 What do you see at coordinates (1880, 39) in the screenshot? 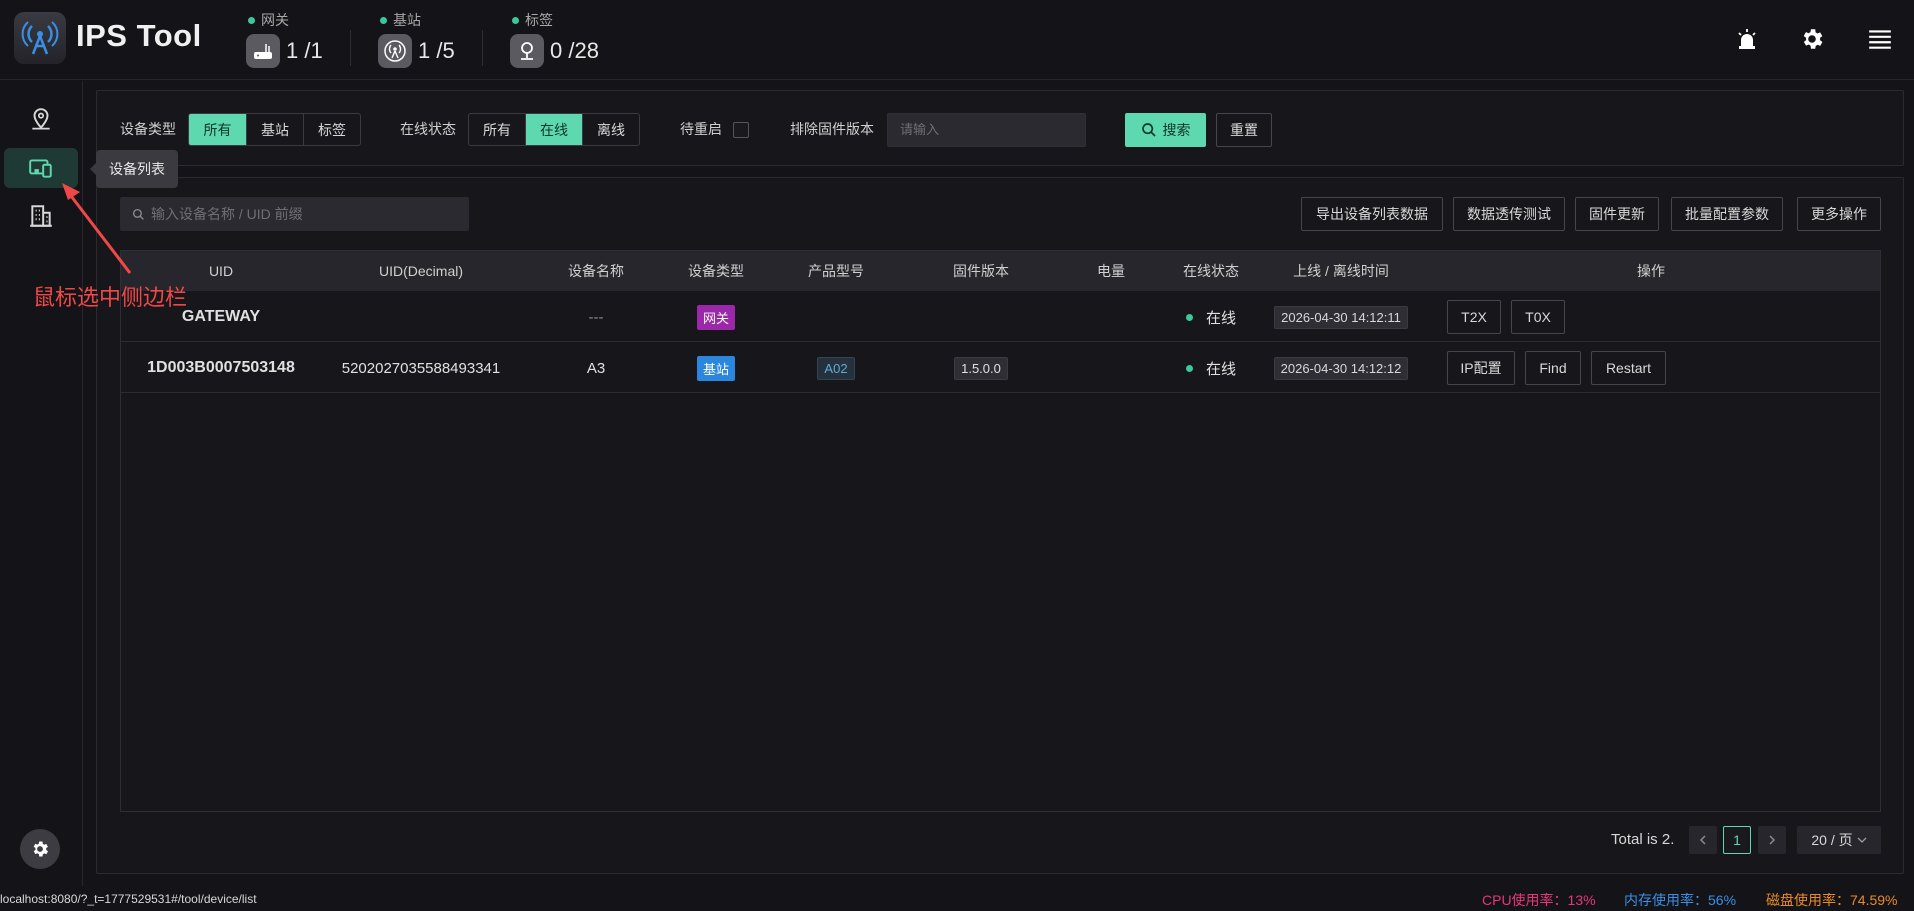
I see `menu-icon` at bounding box center [1880, 39].